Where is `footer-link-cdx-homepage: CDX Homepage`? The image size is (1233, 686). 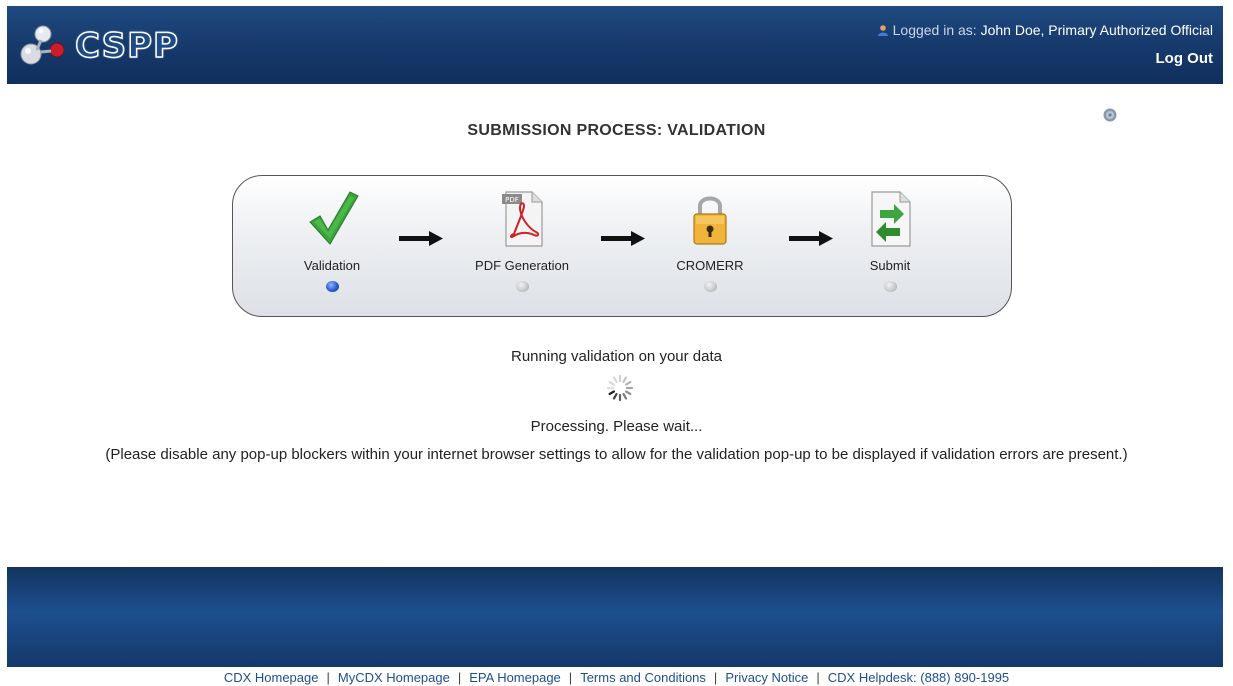
footer-link-cdx-homepage: CDX Homepage is located at coordinates (271, 677).